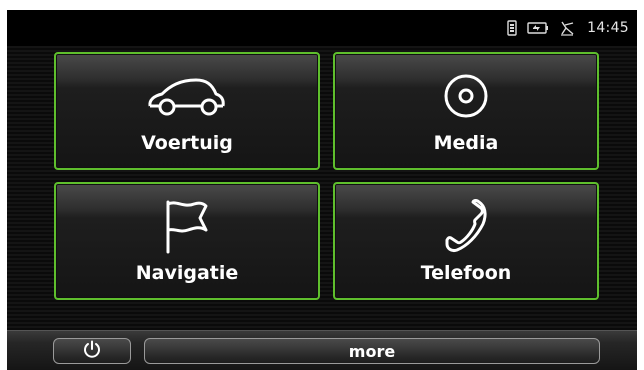  I want to click on tile-phone: Telefoon, so click(466, 241).